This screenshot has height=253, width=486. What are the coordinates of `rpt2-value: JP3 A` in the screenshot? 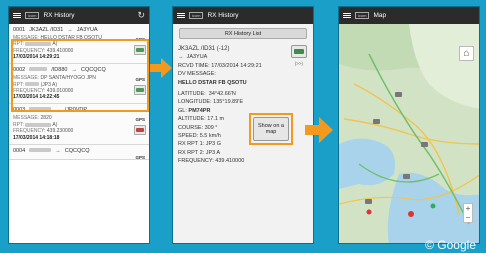 It's located at (213, 152).